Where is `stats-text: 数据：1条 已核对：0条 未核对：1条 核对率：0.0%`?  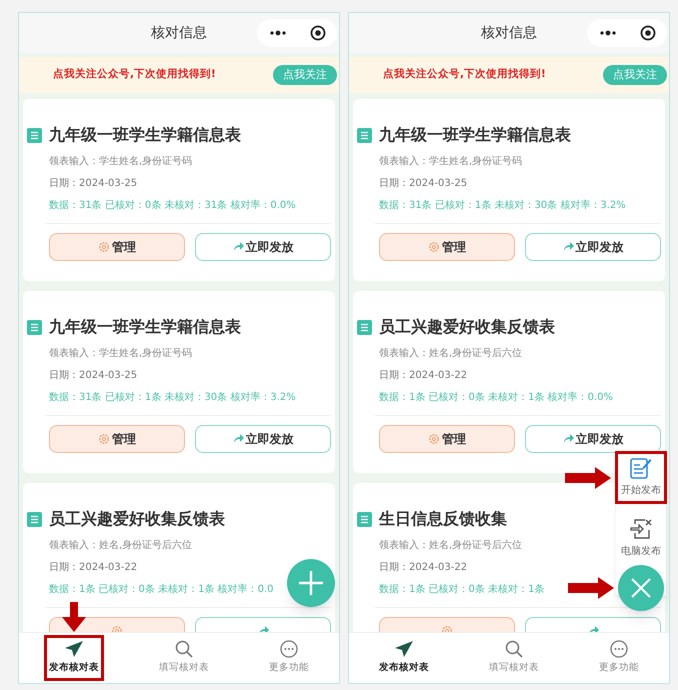
stats-text: 数据：1条 已核对：0条 未核对：1条 核对率：0.0% is located at coordinates (496, 398).